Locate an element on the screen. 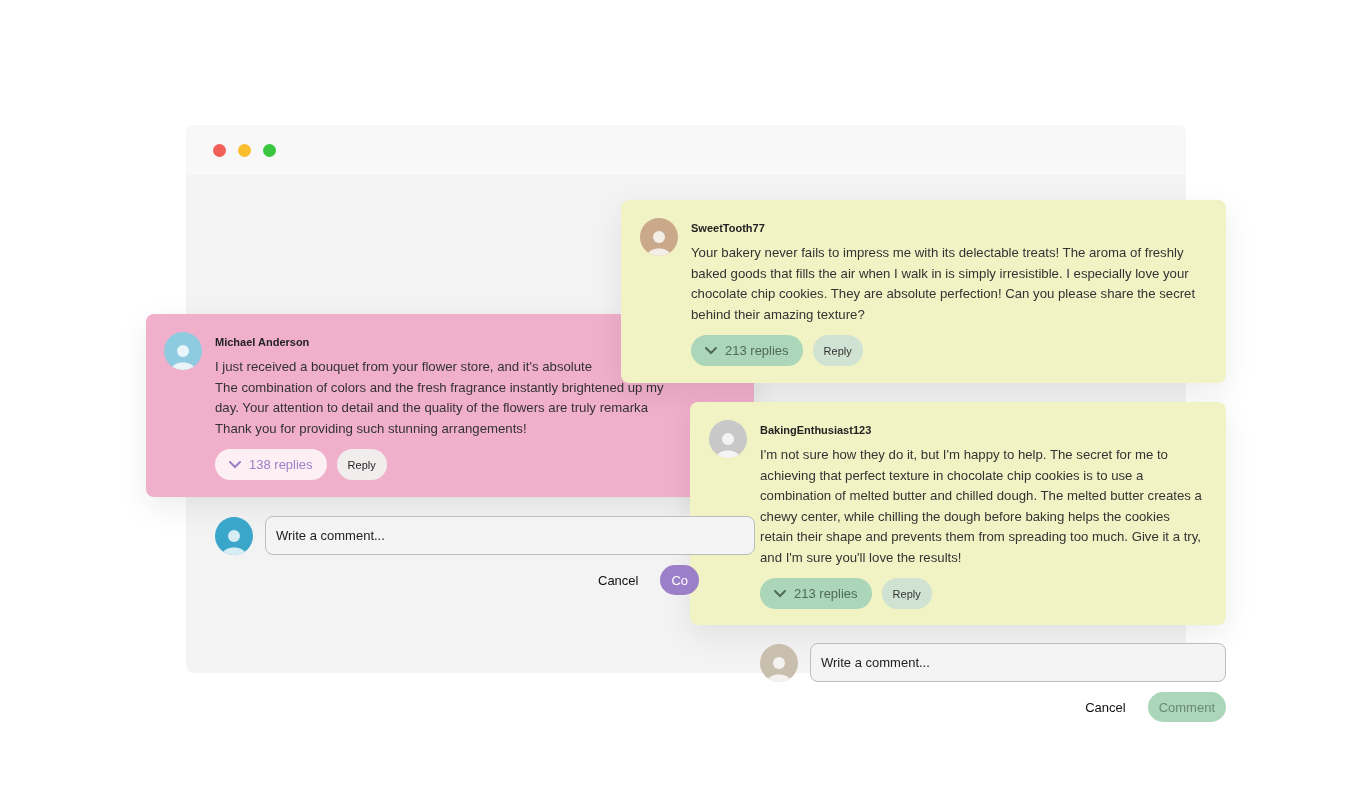 This screenshot has width=1370, height=800. maximize-icon is located at coordinates (269, 150).